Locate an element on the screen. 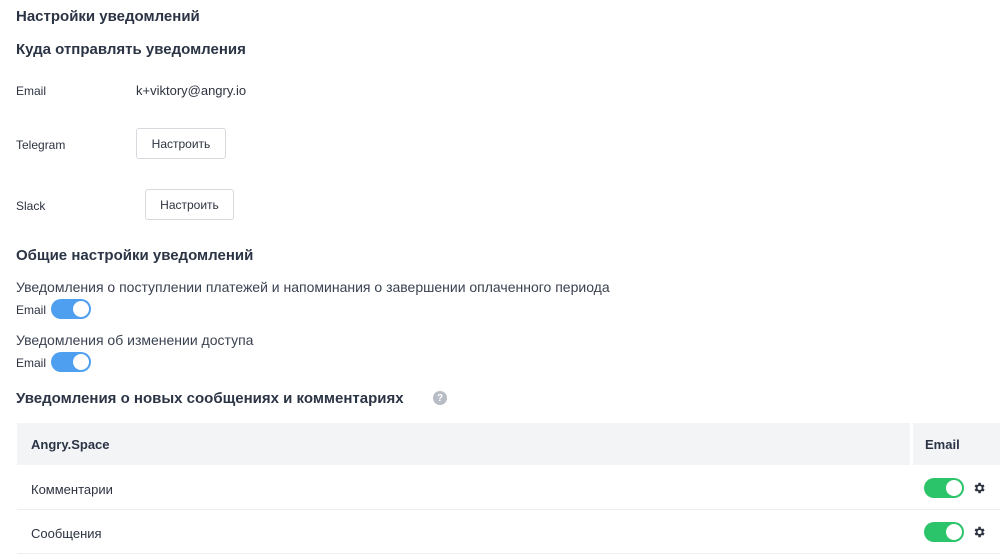  destinations-heading: Куда отправлять уведомления is located at coordinates (131, 49).